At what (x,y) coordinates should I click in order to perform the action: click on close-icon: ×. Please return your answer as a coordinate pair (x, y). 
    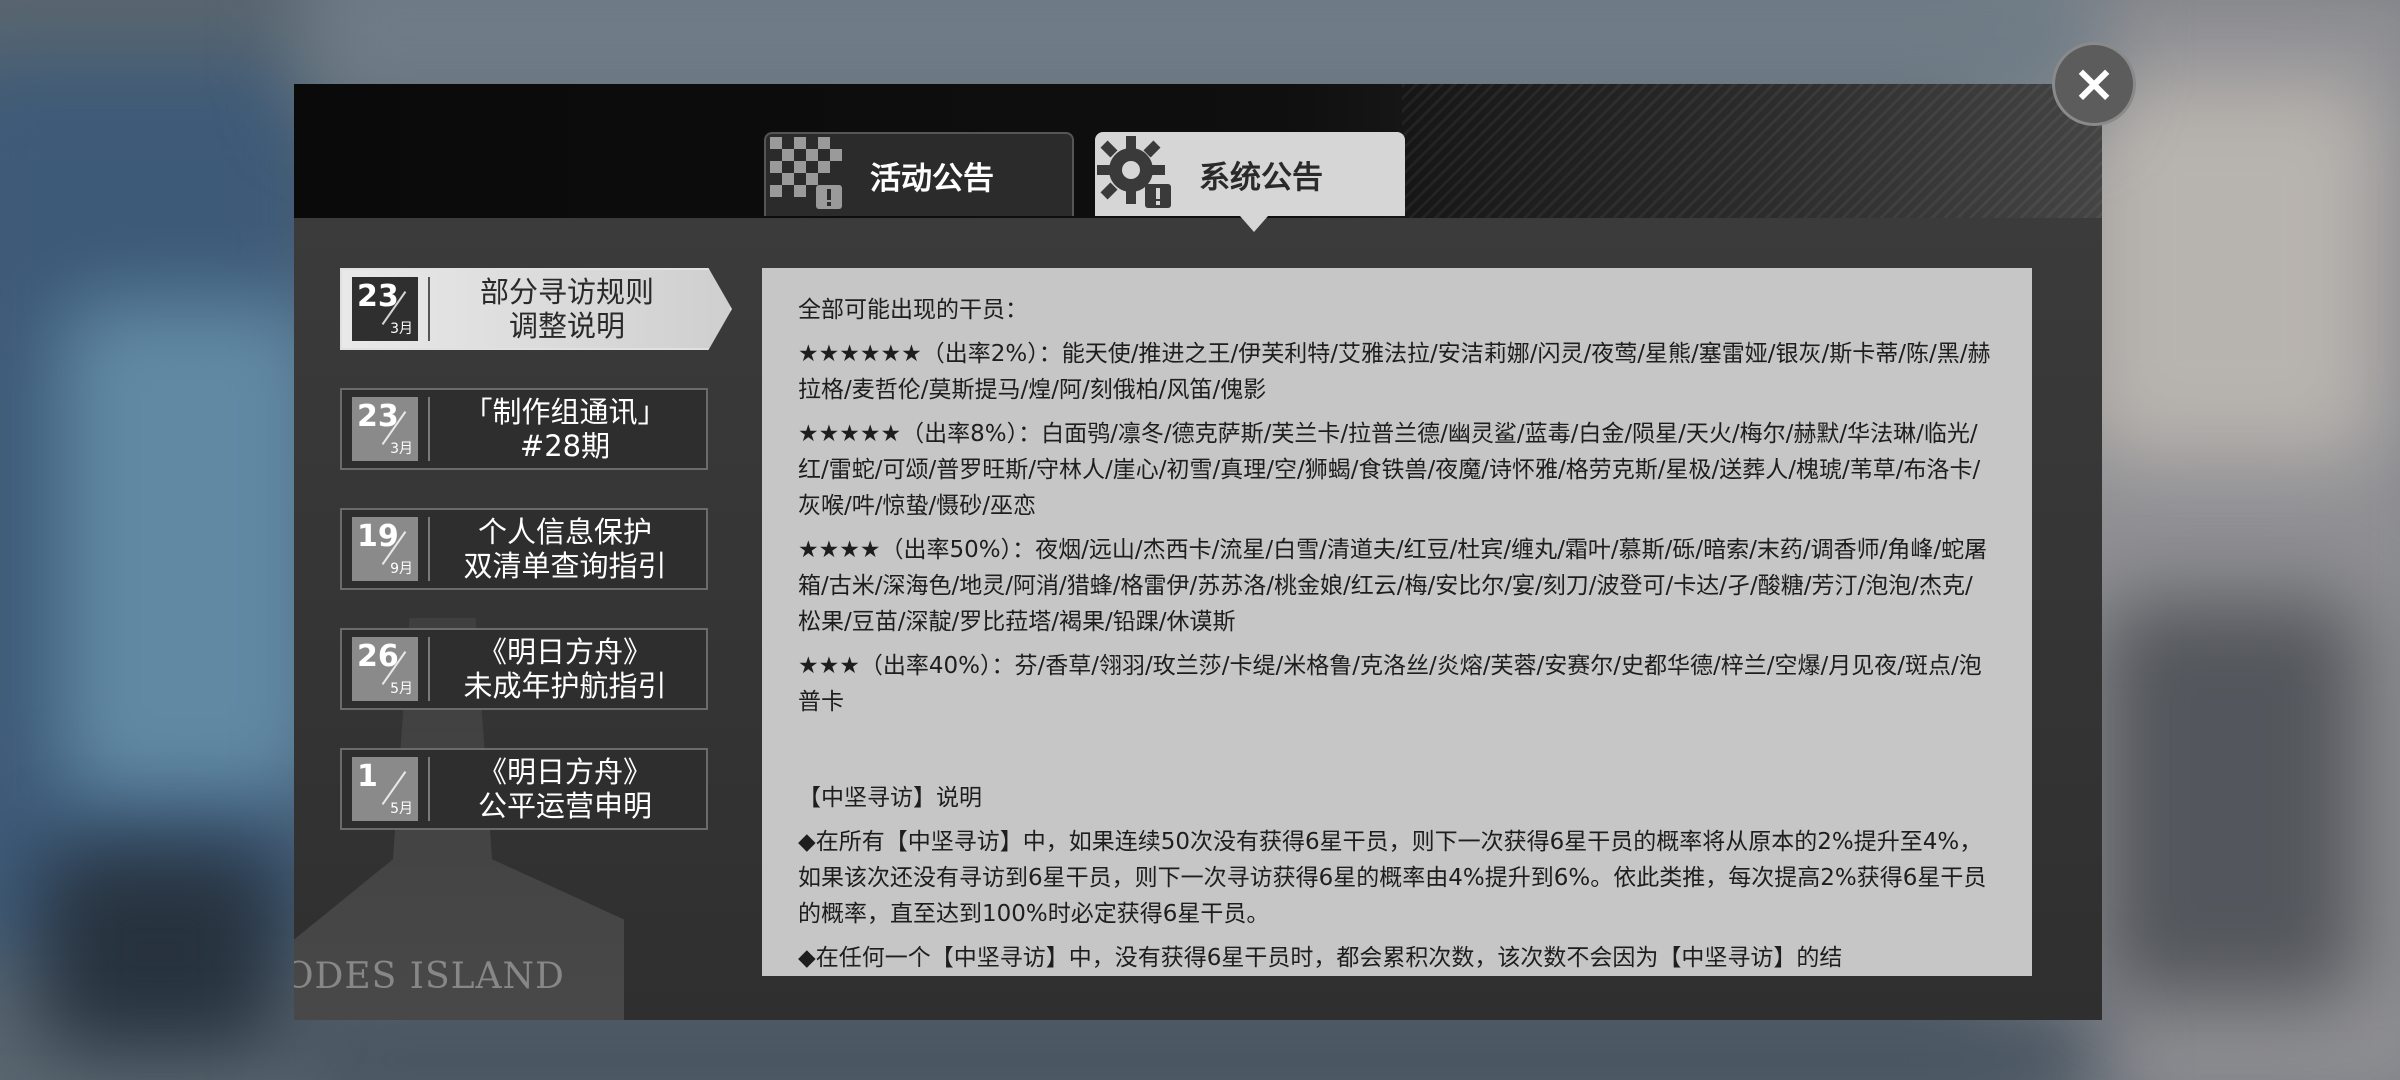
    Looking at the image, I should click on (2094, 84).